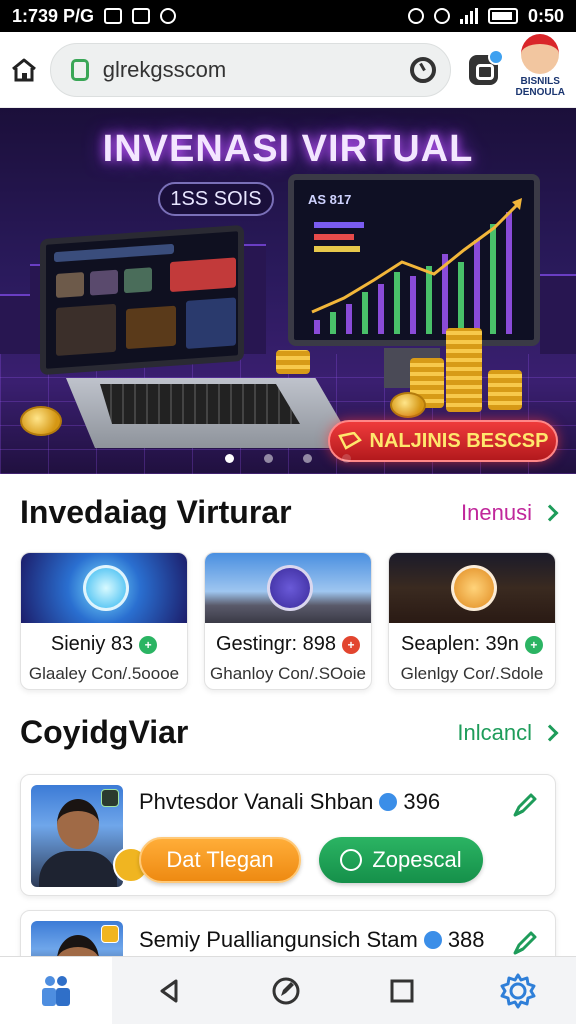 This screenshot has width=576, height=1025. What do you see at coordinates (496, 512) in the screenshot?
I see `see-all-label: Inenusi` at bounding box center [496, 512].